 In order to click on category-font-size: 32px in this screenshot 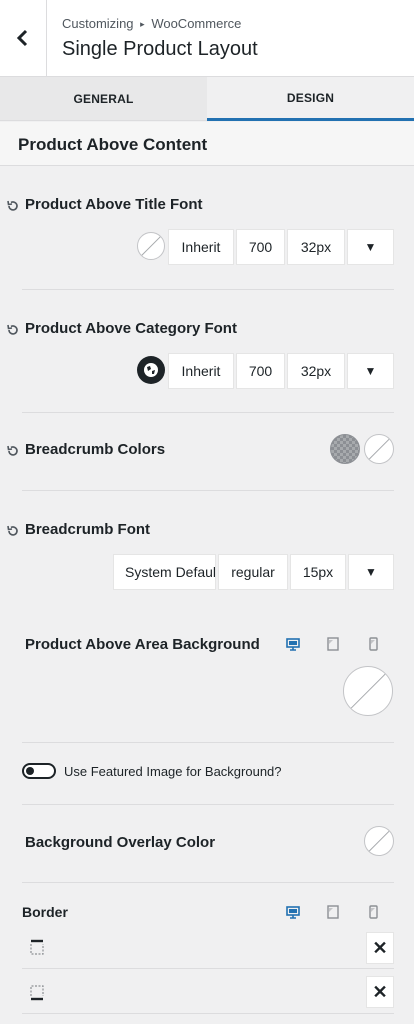, I will do `click(316, 371)`.